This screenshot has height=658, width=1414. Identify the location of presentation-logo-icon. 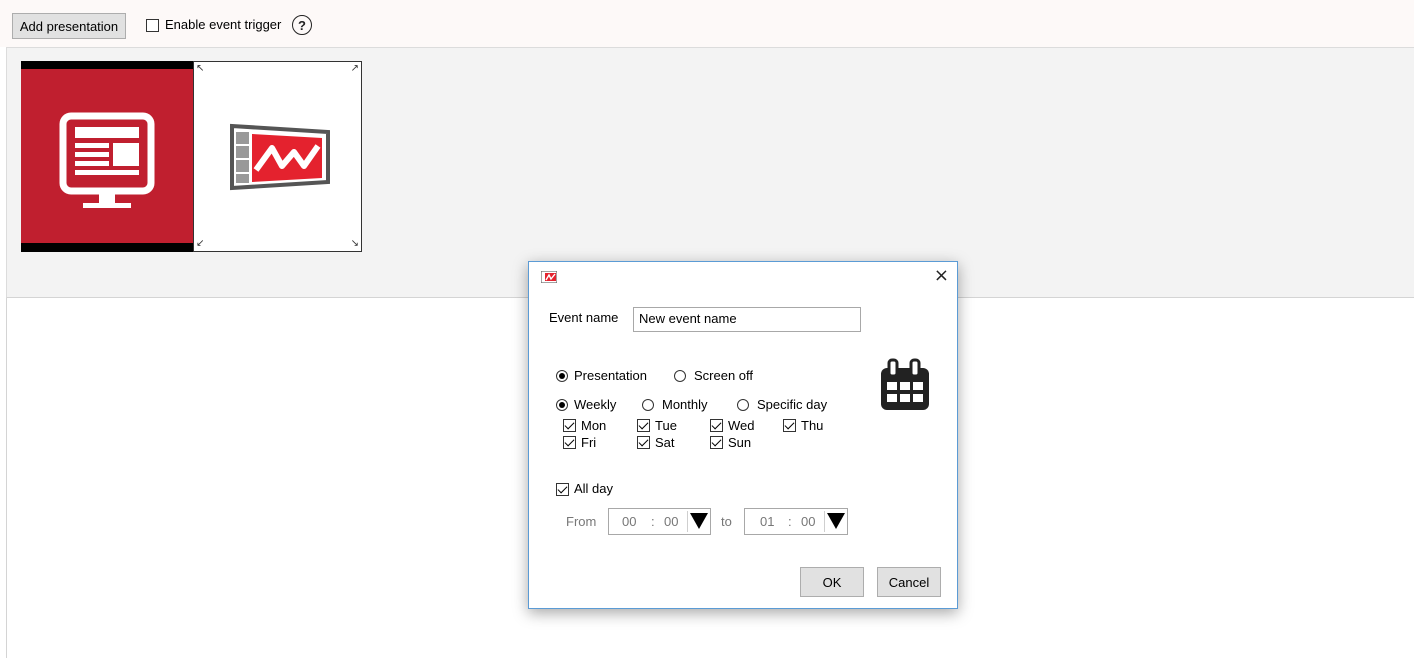
(280, 157).